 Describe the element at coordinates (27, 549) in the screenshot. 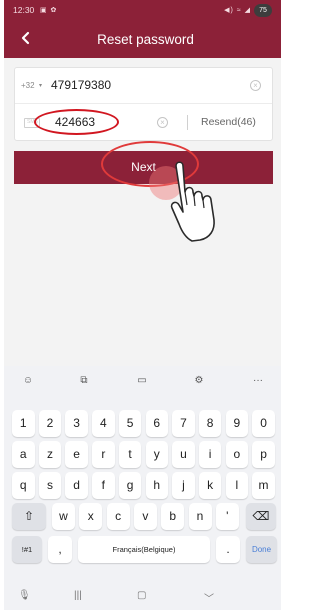

I see `symbols-key: !#1` at that location.